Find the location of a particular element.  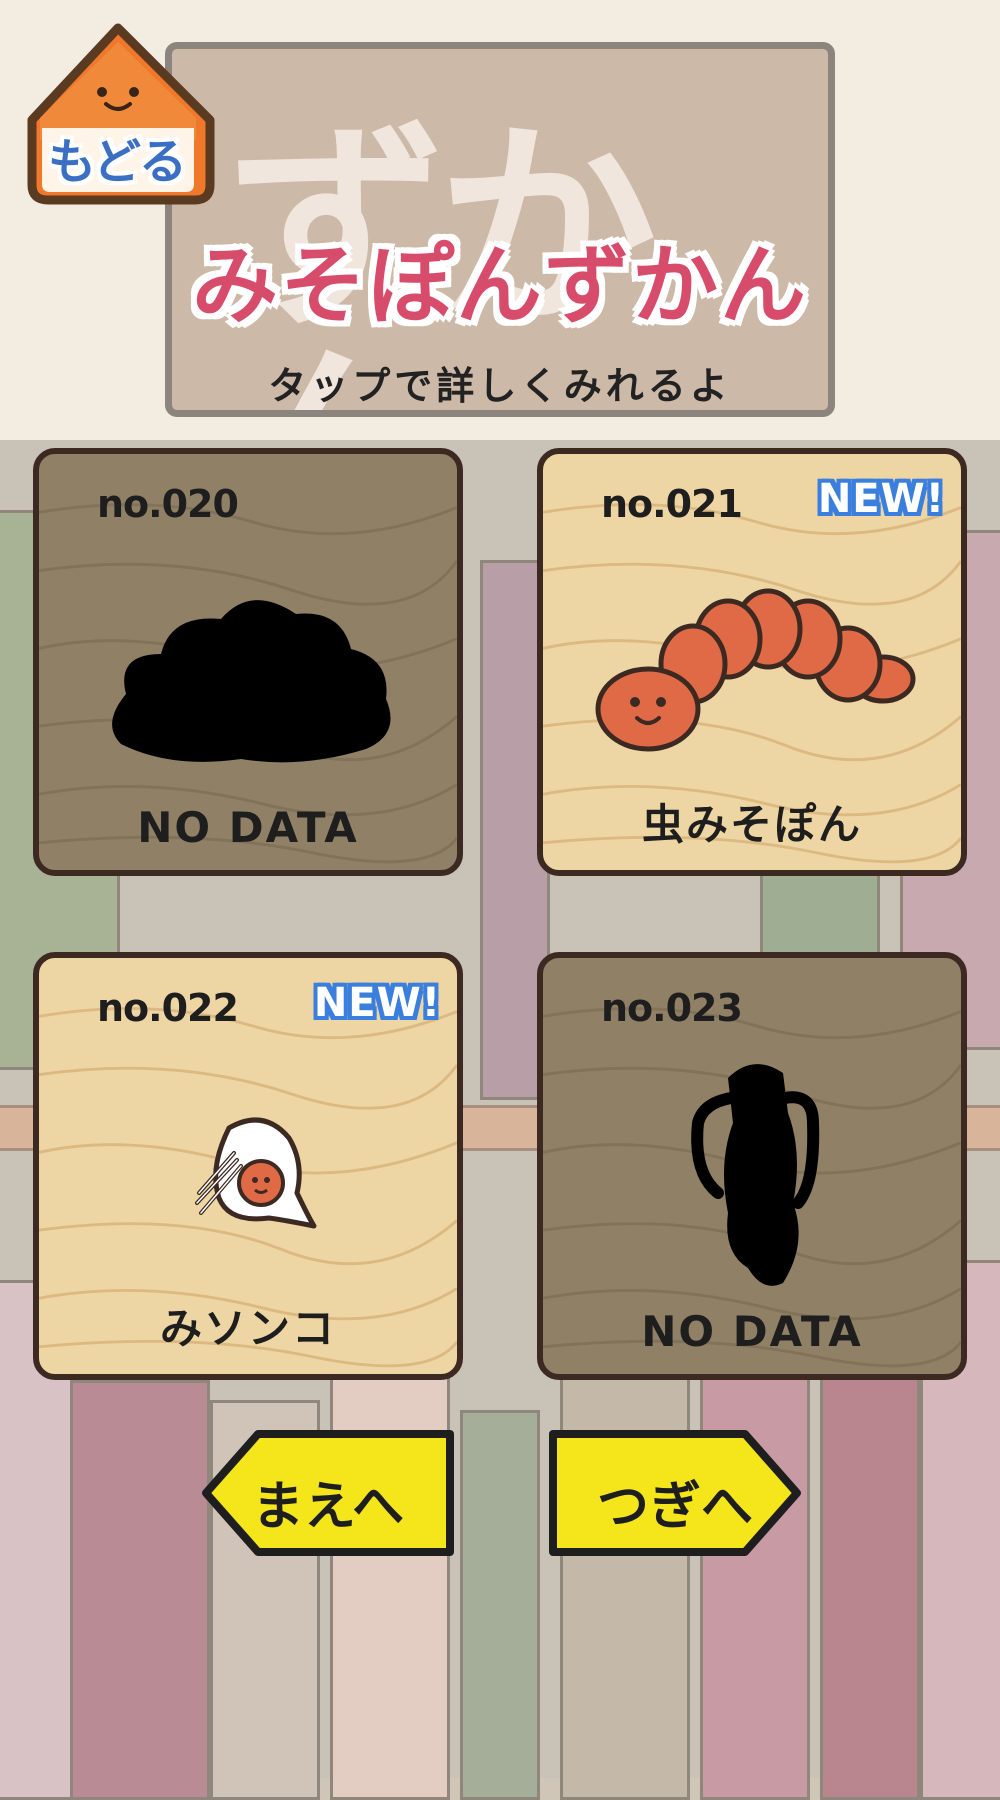

card-no020: no.020 NO DATA is located at coordinates (248, 662).